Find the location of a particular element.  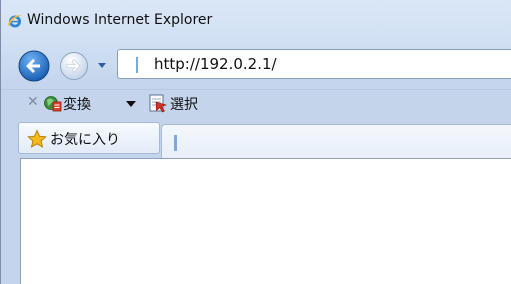

favorites-label: お気に入り is located at coordinates (85, 140).